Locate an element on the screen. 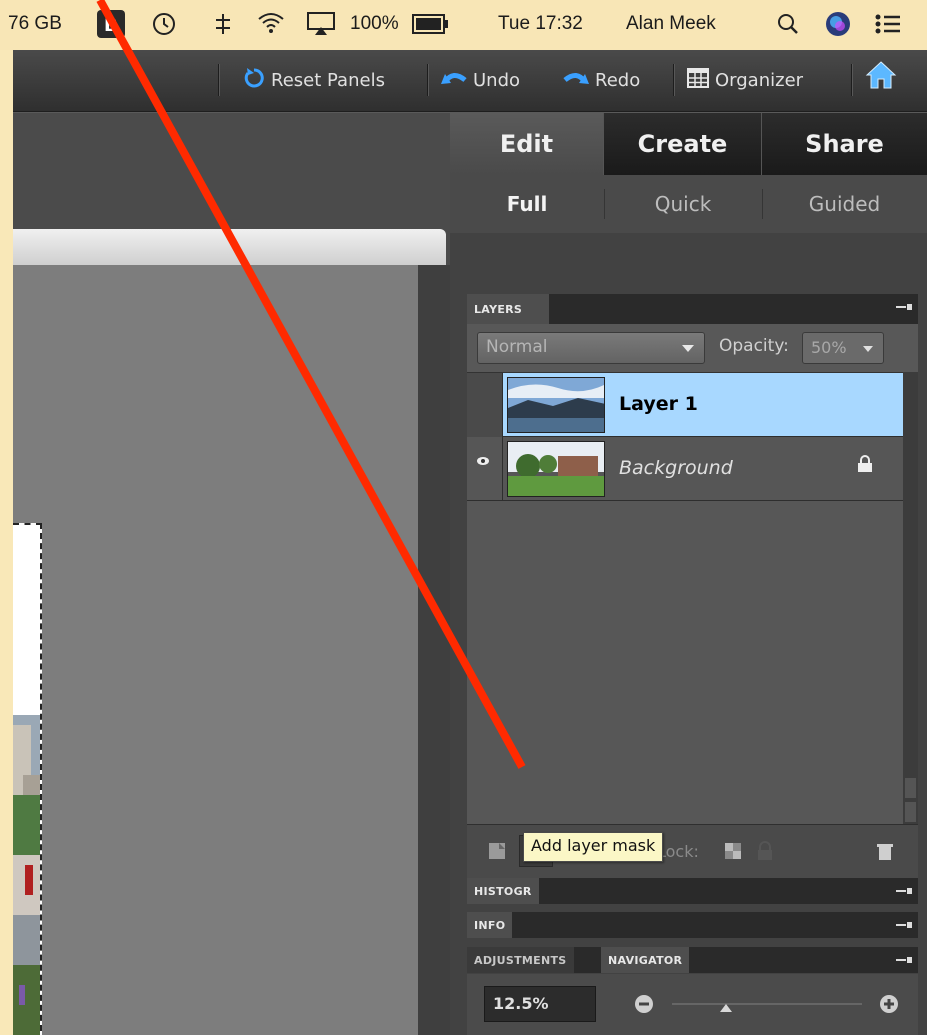 The image size is (927, 1035). clock-label: Tue 17:32 is located at coordinates (540, 24).